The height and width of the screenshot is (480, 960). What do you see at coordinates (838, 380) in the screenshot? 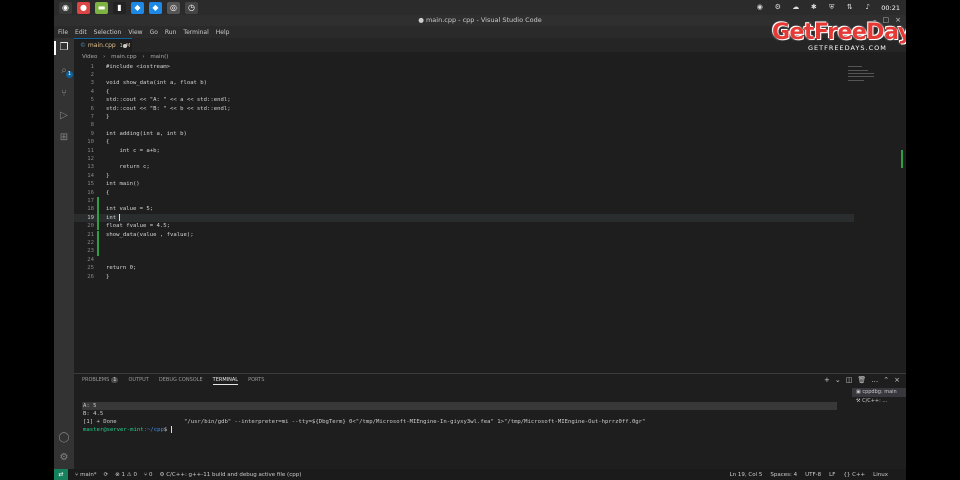
I see `chevron-down-icon: ⌄` at bounding box center [838, 380].